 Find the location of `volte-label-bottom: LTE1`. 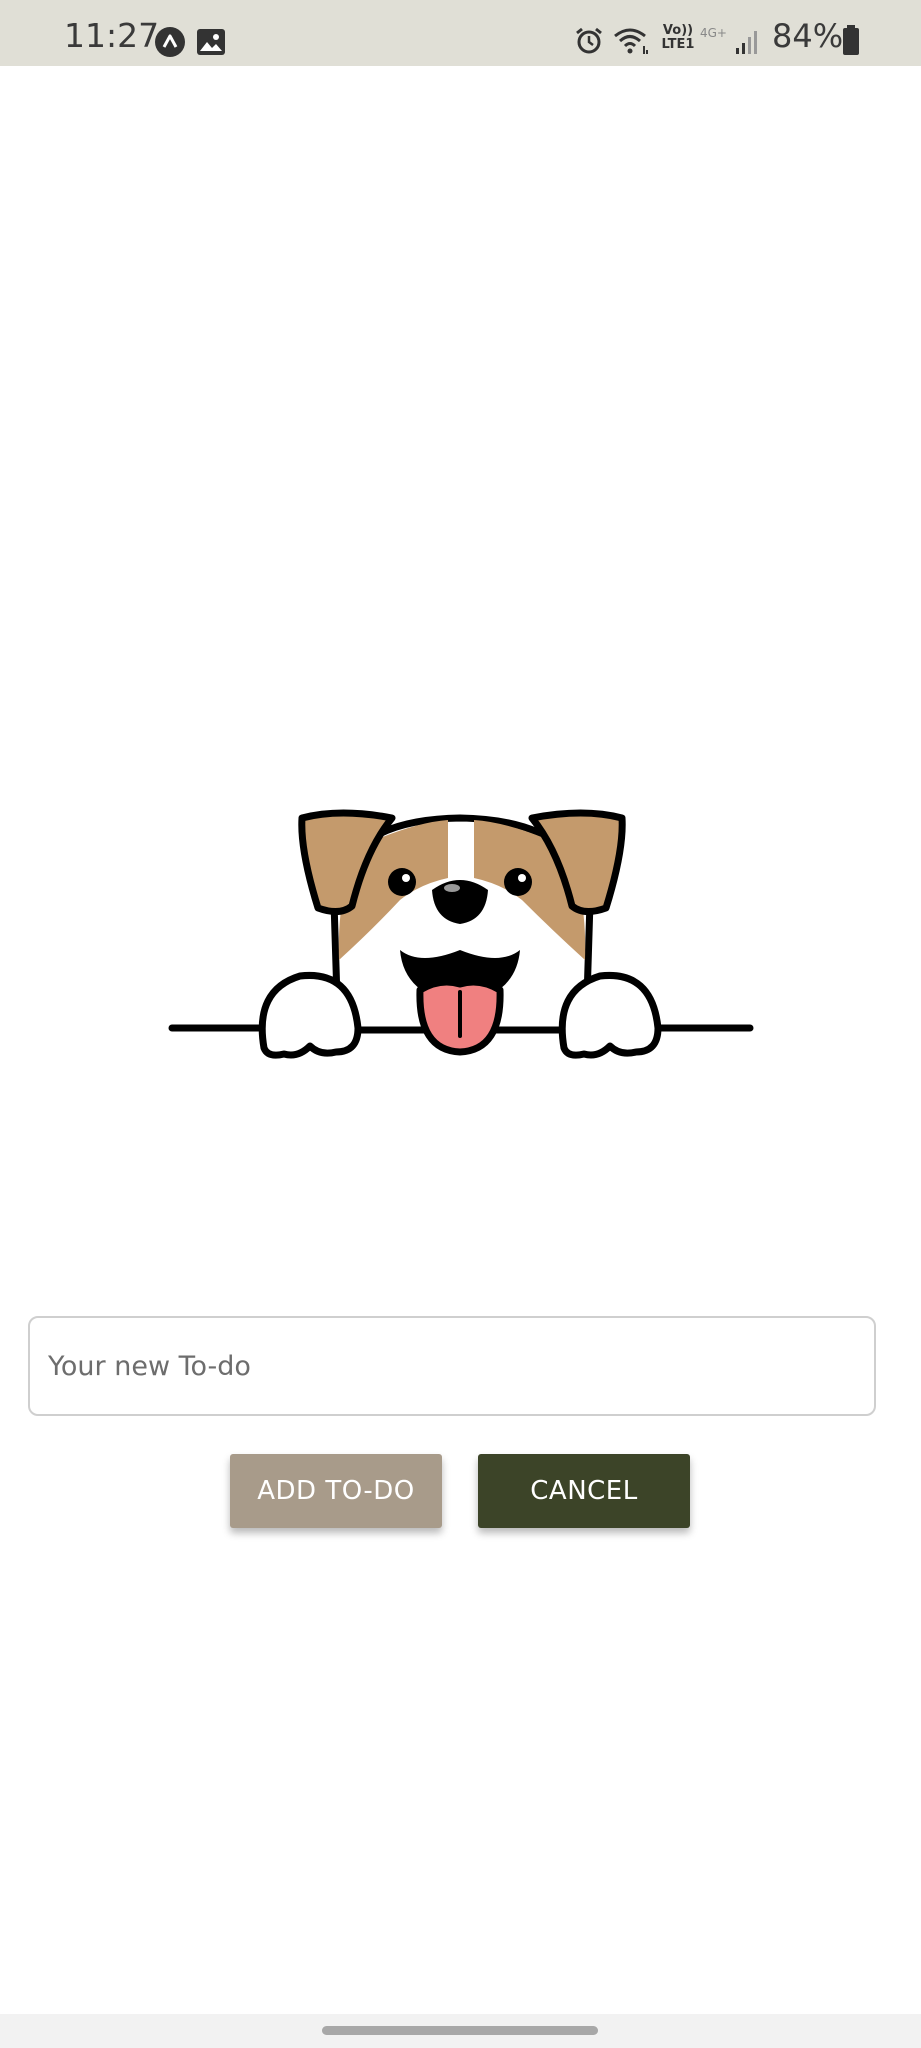

volte-label-bottom: LTE1 is located at coordinates (678, 44).